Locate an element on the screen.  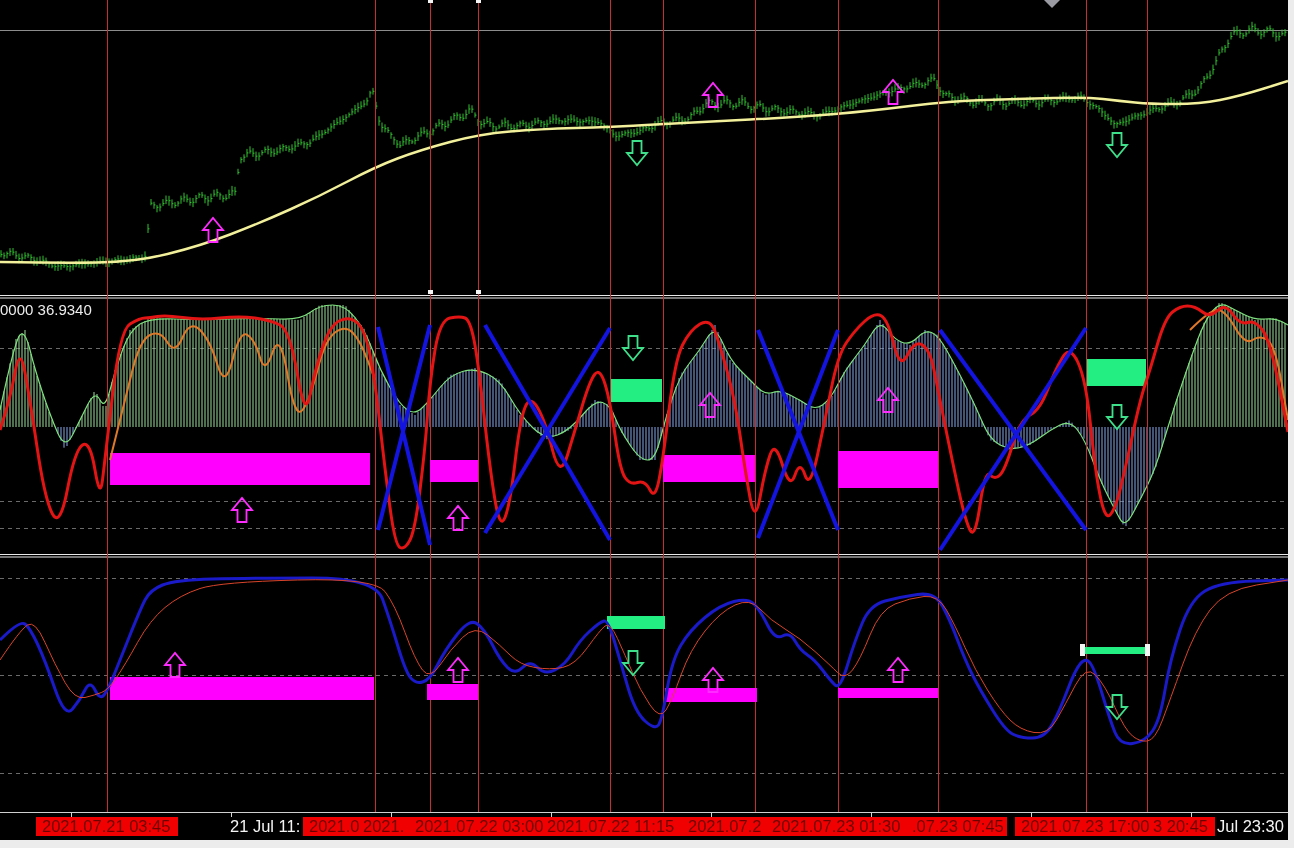
time-label: 2021.07.22 03:00 is located at coordinates (479, 826).